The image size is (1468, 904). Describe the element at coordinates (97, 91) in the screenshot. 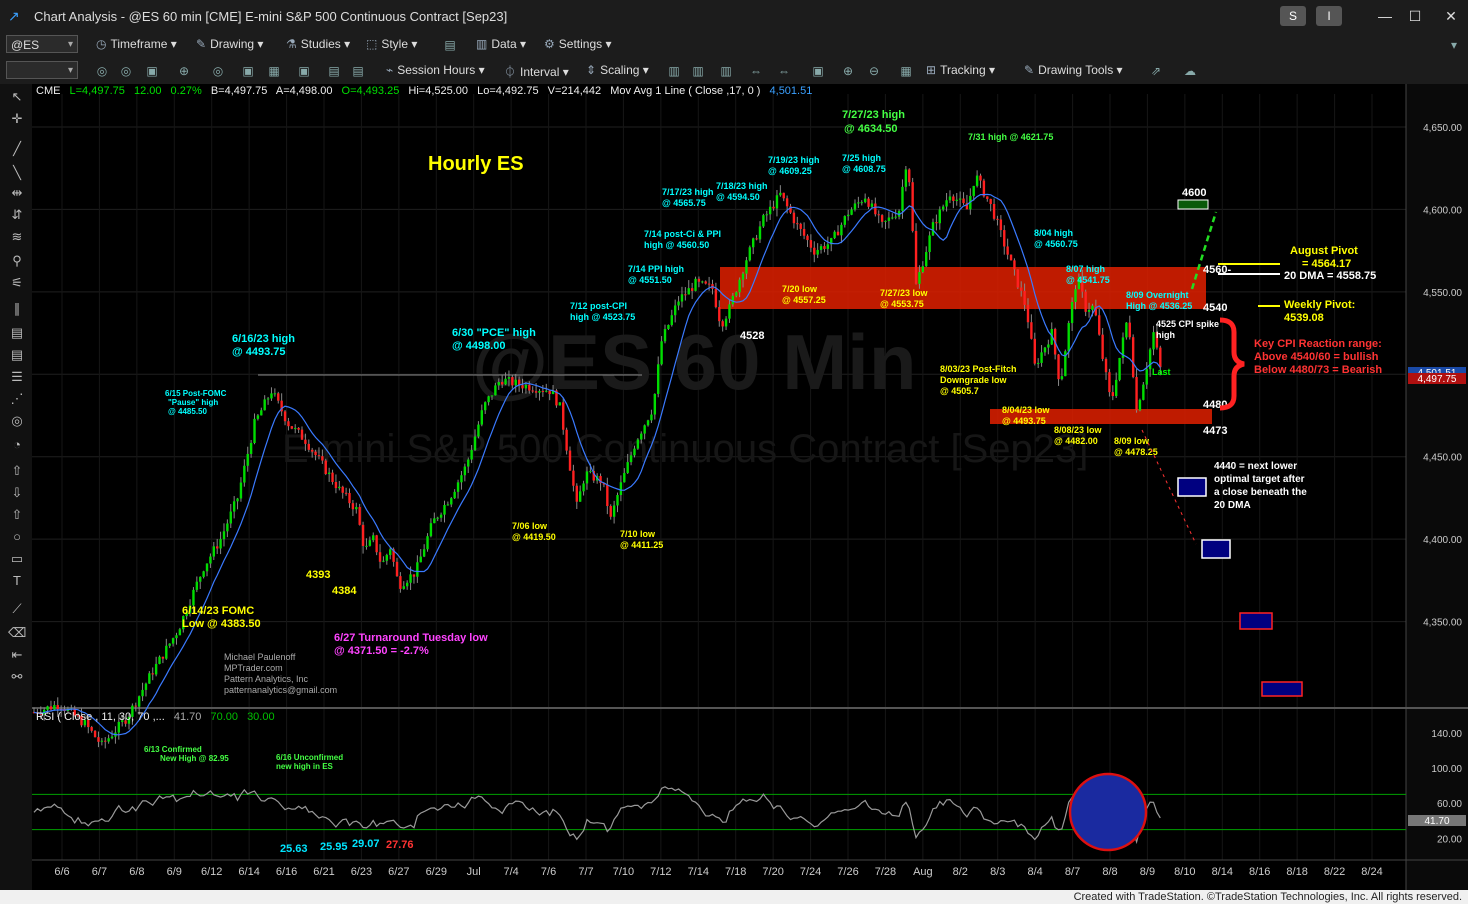

I see `status-last: L=4,497.75` at that location.